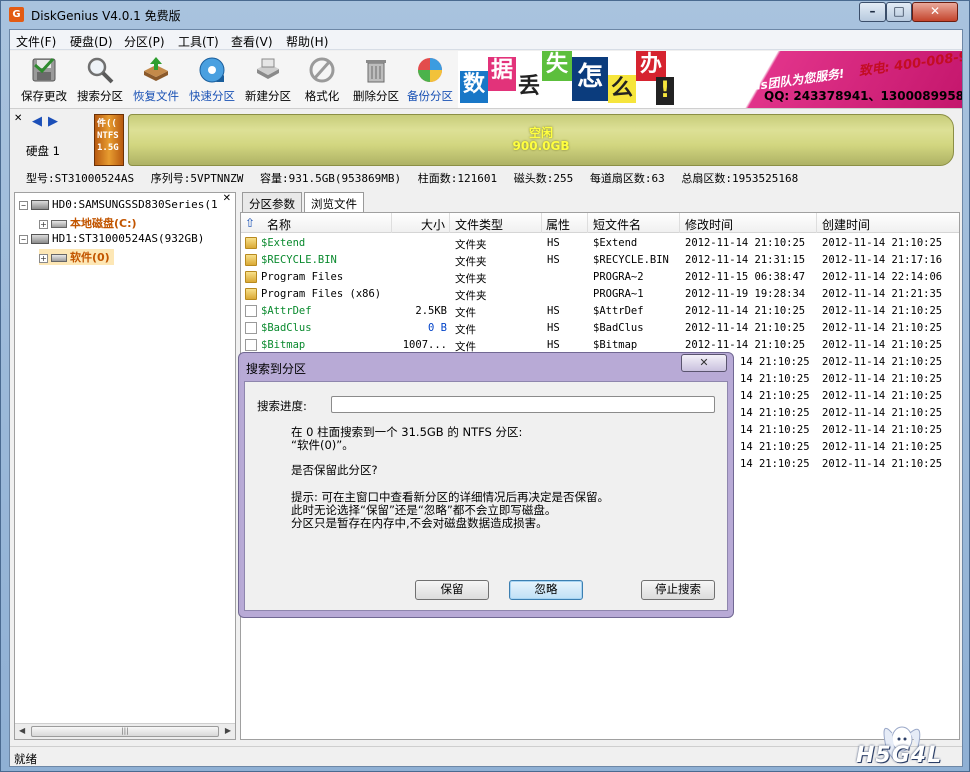  I want to click on tree-horizontal-scrollbar: ◀ ||| ▶, so click(125, 731).